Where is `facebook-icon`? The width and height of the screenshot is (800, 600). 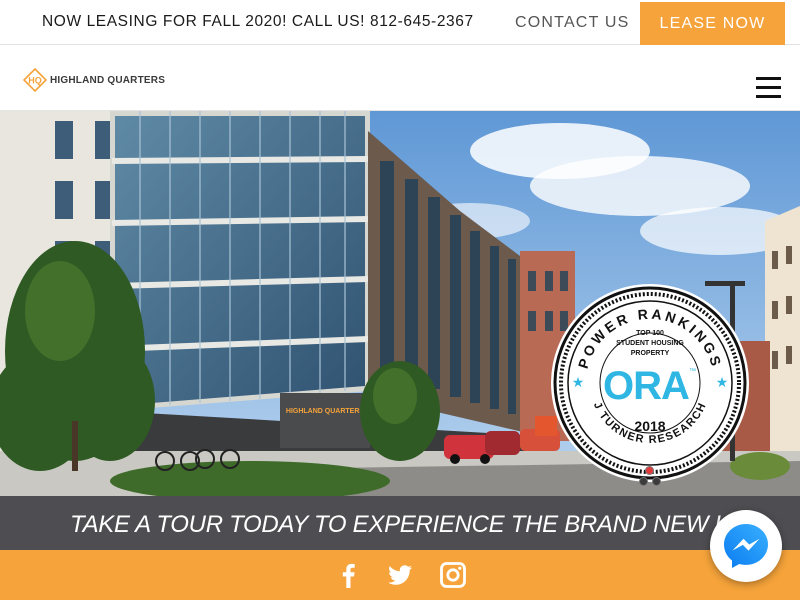 facebook-icon is located at coordinates (349, 575).